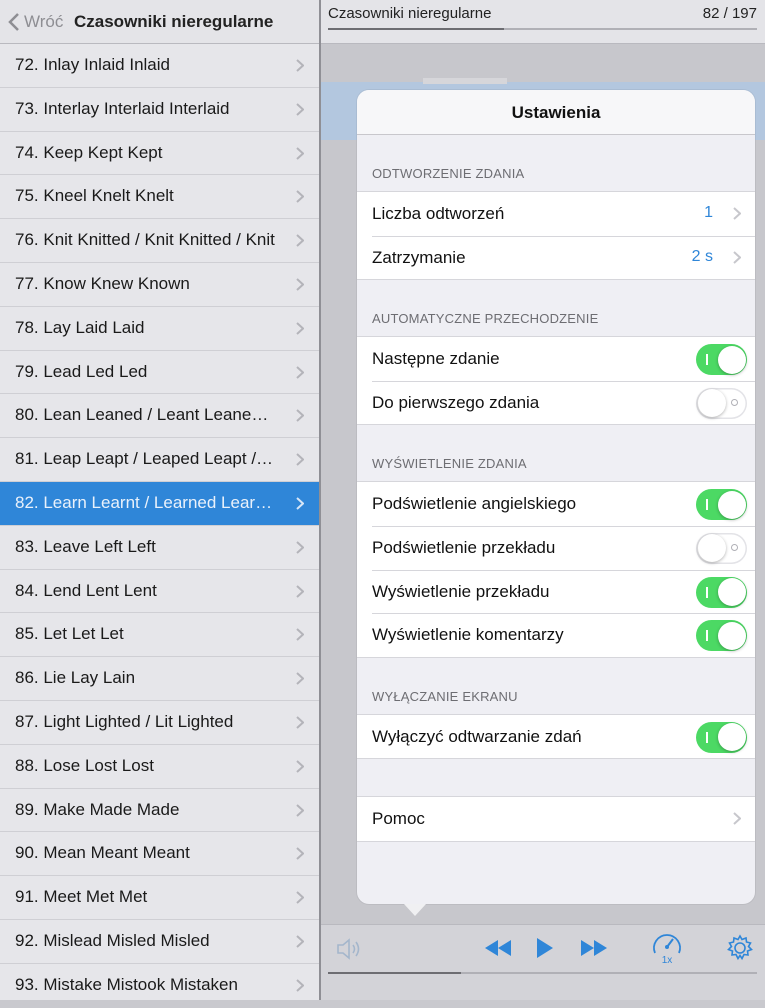 The image size is (765, 1008). I want to click on verb-list-item-label: 77. Know Knew Known, so click(102, 283).